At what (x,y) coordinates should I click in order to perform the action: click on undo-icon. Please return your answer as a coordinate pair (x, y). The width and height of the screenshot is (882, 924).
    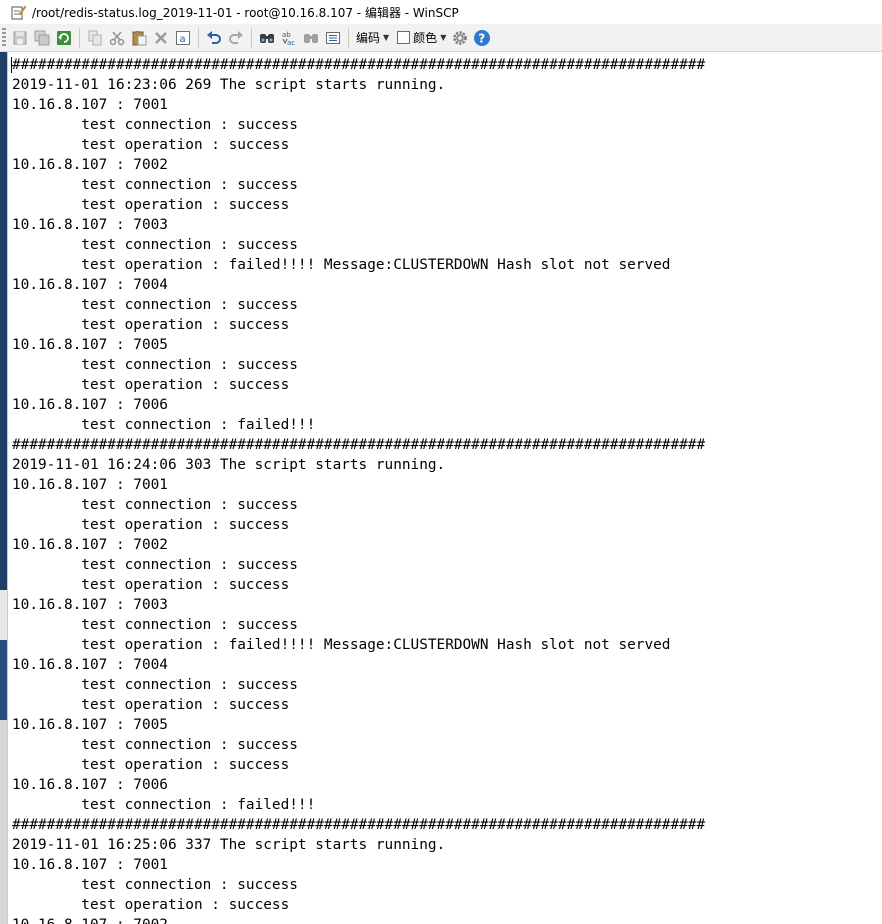
    Looking at the image, I should click on (214, 38).